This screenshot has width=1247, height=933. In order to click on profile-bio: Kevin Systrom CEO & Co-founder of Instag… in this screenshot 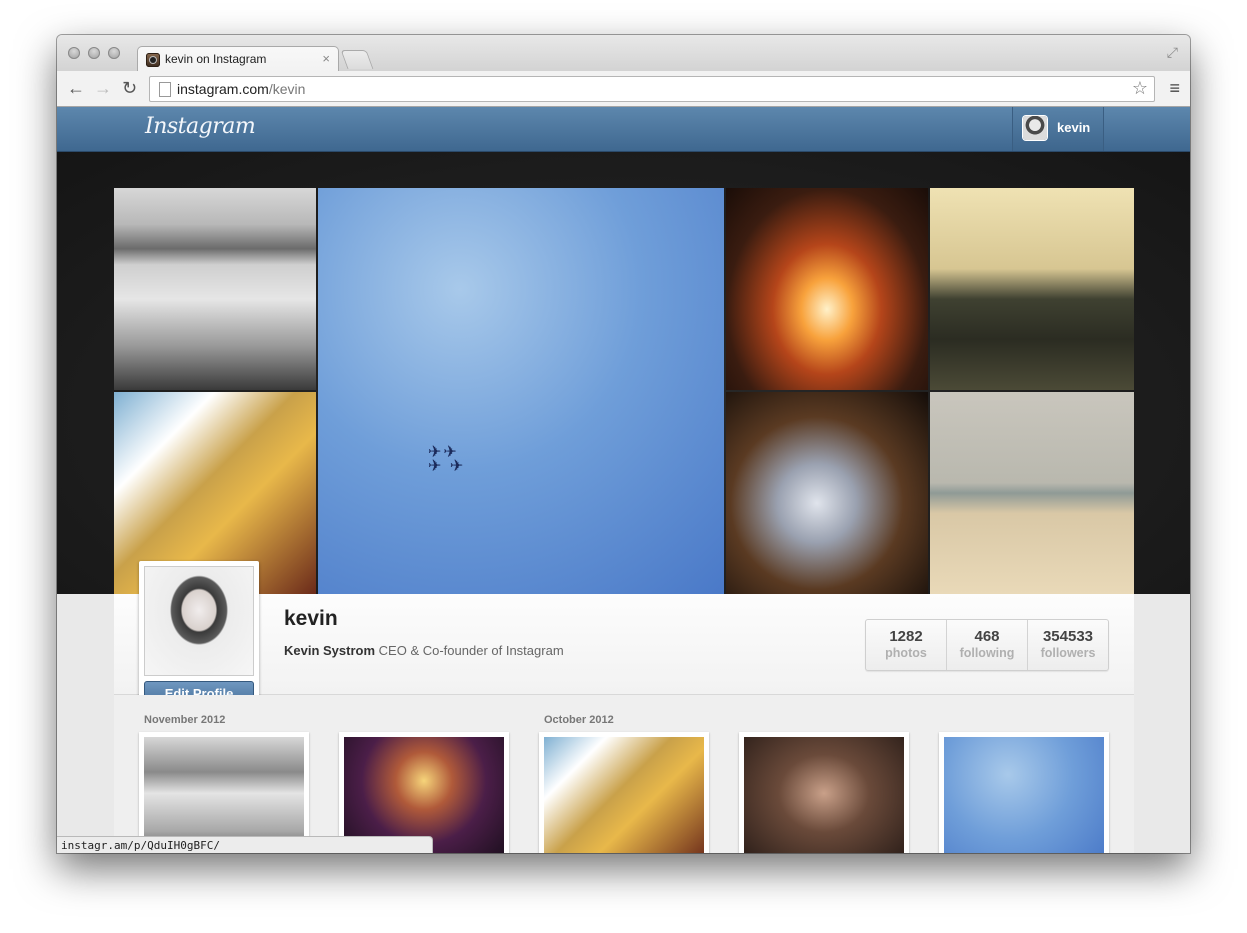, I will do `click(424, 650)`.